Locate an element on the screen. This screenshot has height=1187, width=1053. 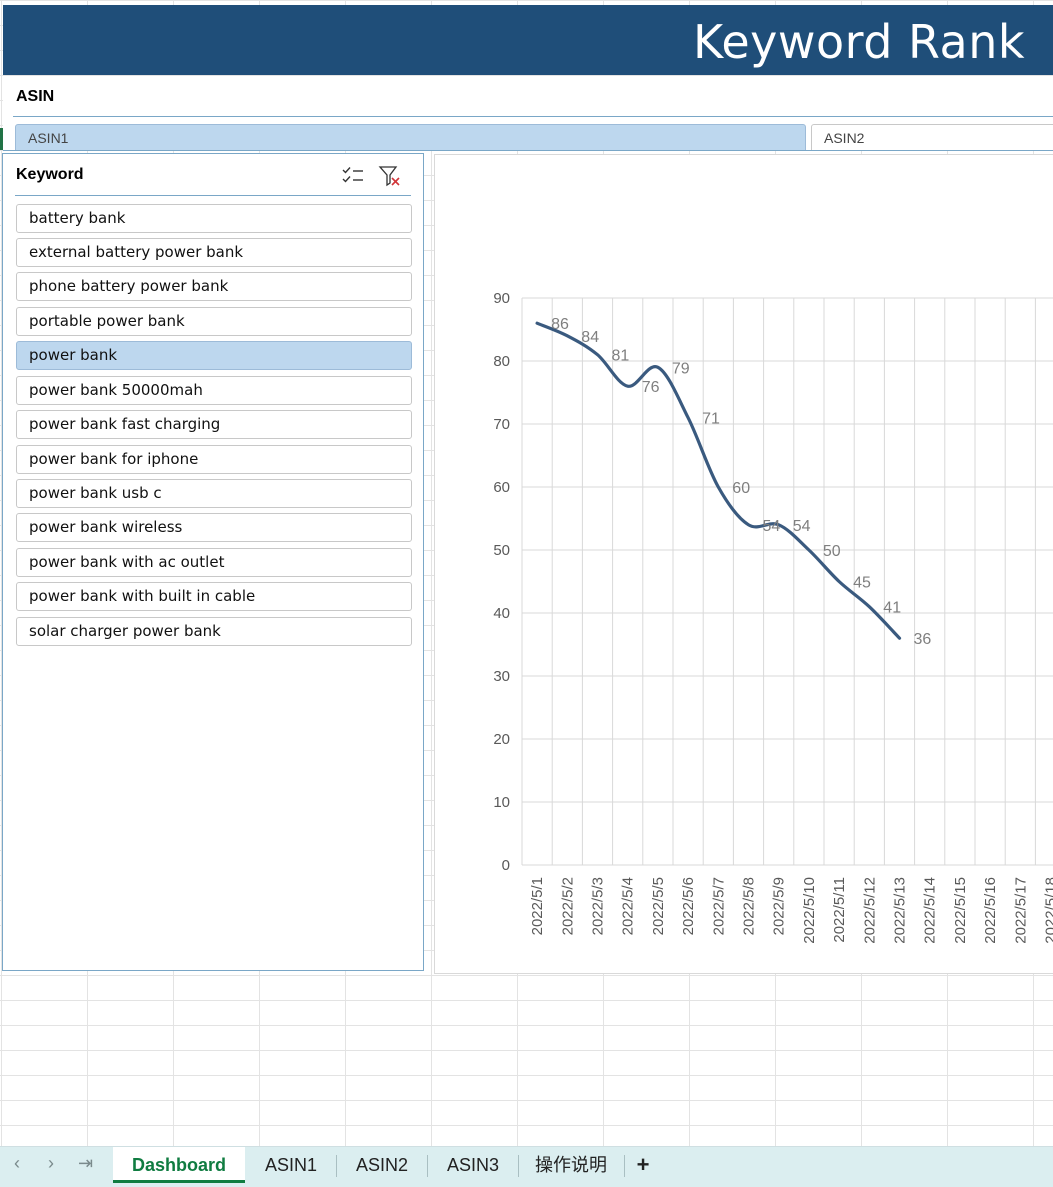
keyword-item-label: phone battery power bank is located at coordinates (128, 286).